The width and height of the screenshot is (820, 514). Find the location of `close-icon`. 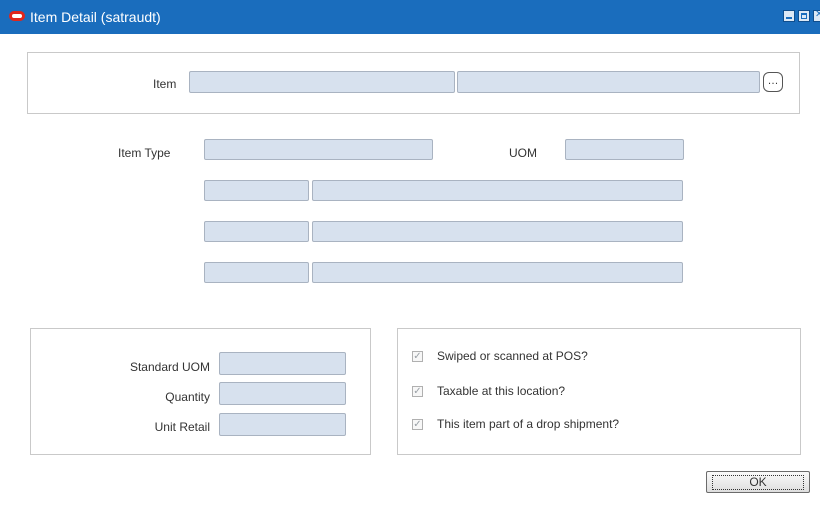

close-icon is located at coordinates (816, 15).